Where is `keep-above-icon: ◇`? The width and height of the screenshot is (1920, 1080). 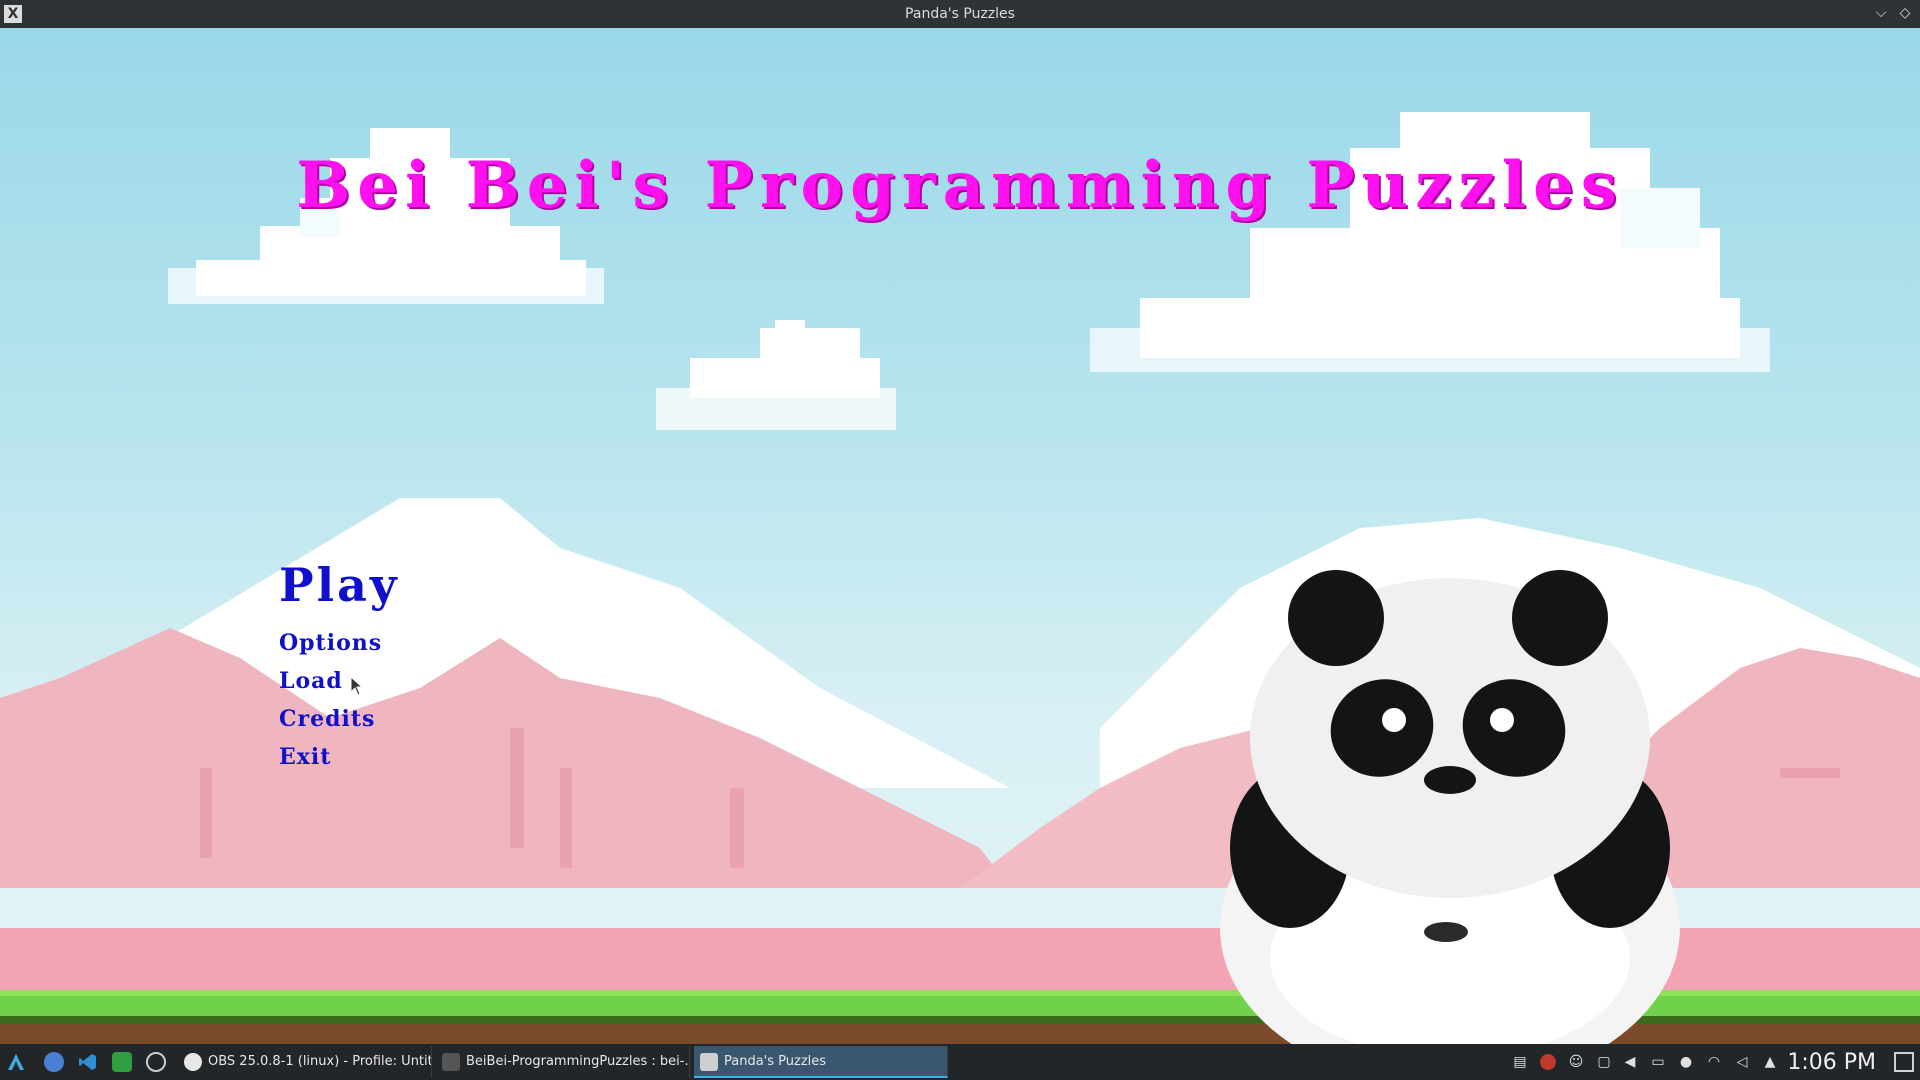
keep-above-icon: ◇ is located at coordinates (1905, 13).